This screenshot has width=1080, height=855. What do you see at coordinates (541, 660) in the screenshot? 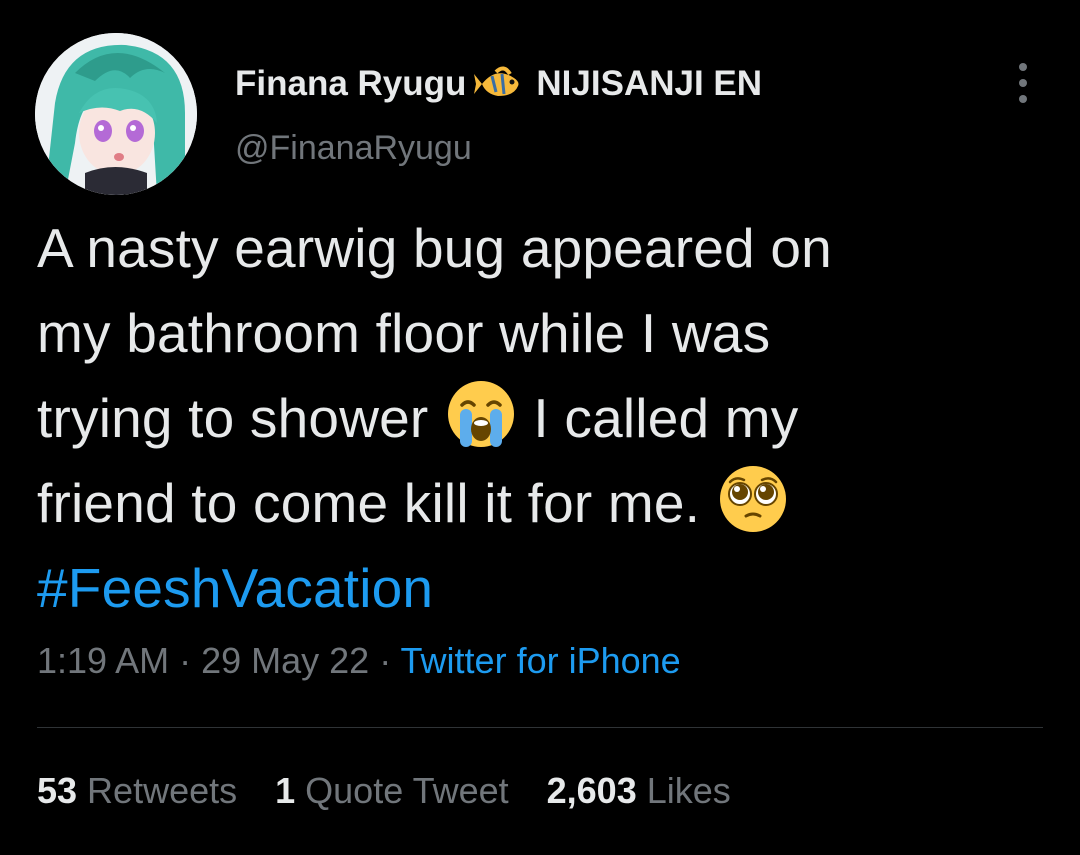
I see `tweet-source-link: Twitter for iPhone` at bounding box center [541, 660].